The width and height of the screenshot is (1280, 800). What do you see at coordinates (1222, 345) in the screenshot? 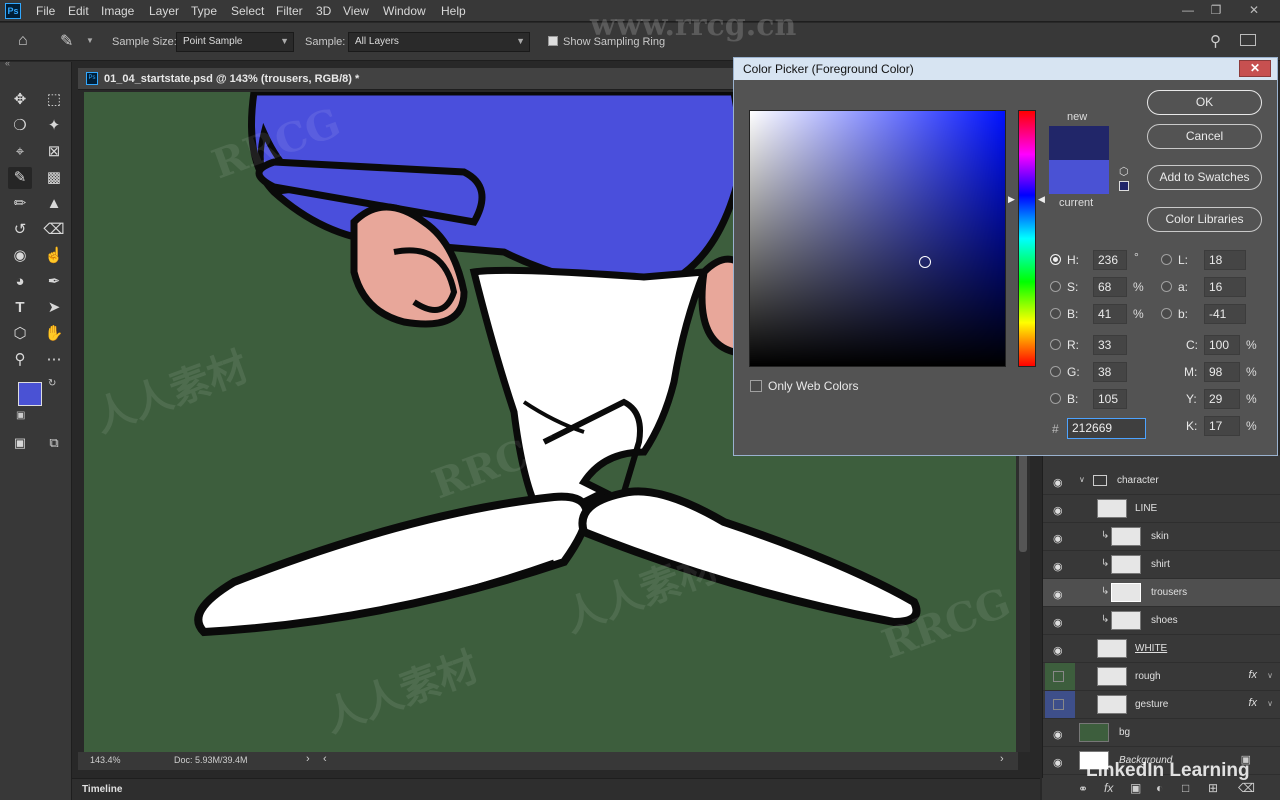
I see `cyan-input: 100` at bounding box center [1222, 345].